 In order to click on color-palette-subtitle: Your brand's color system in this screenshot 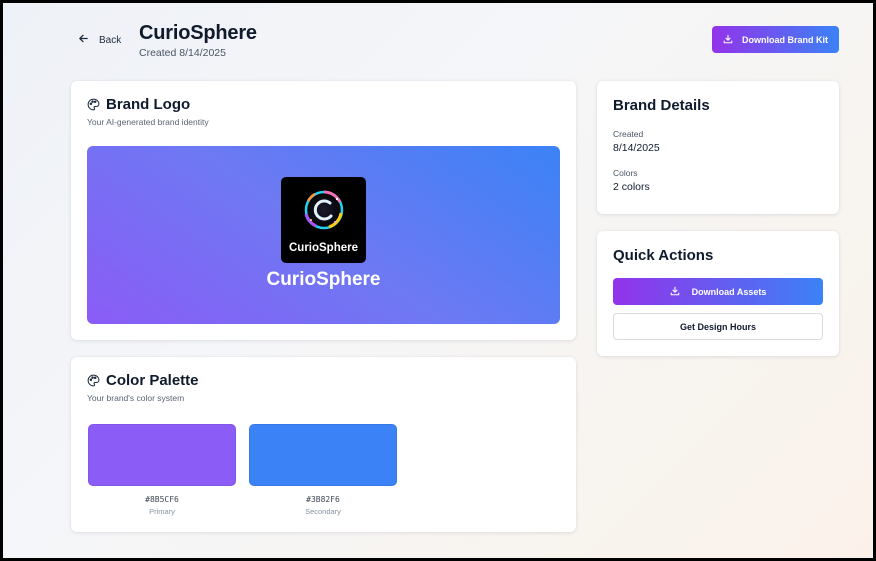, I will do `click(136, 398)`.